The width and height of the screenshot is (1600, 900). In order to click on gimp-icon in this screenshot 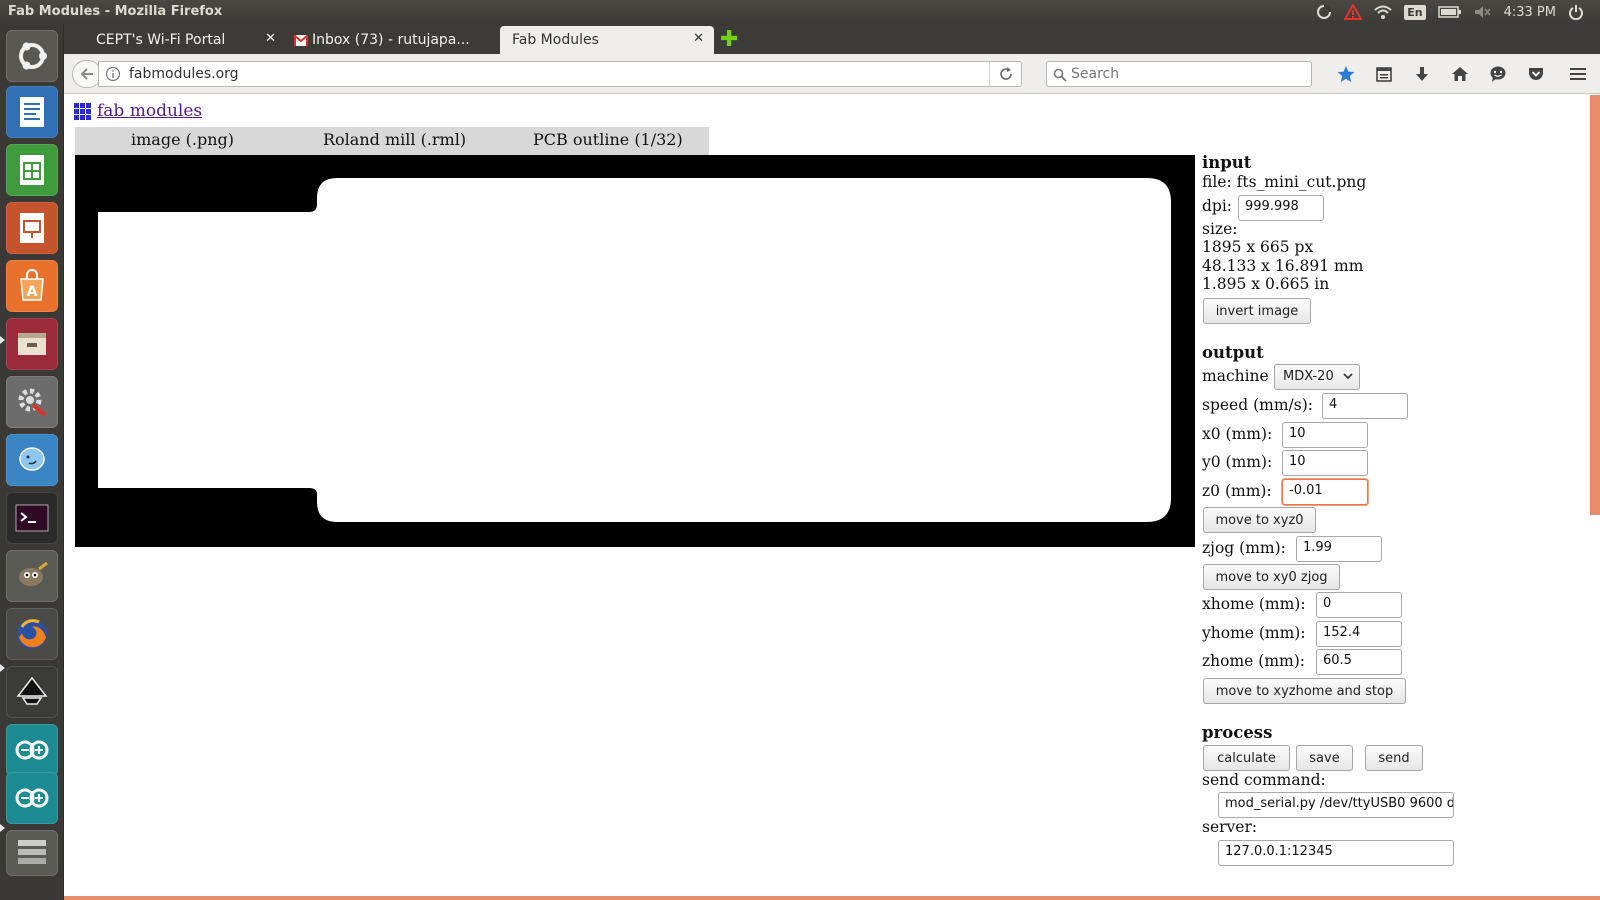, I will do `click(32, 576)`.